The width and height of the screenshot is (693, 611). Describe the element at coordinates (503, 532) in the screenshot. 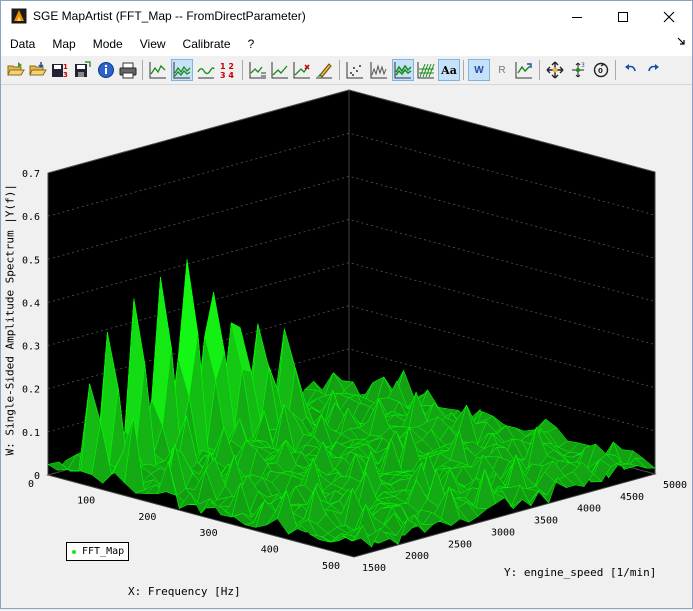

I see `y-tick-label: 3000` at that location.